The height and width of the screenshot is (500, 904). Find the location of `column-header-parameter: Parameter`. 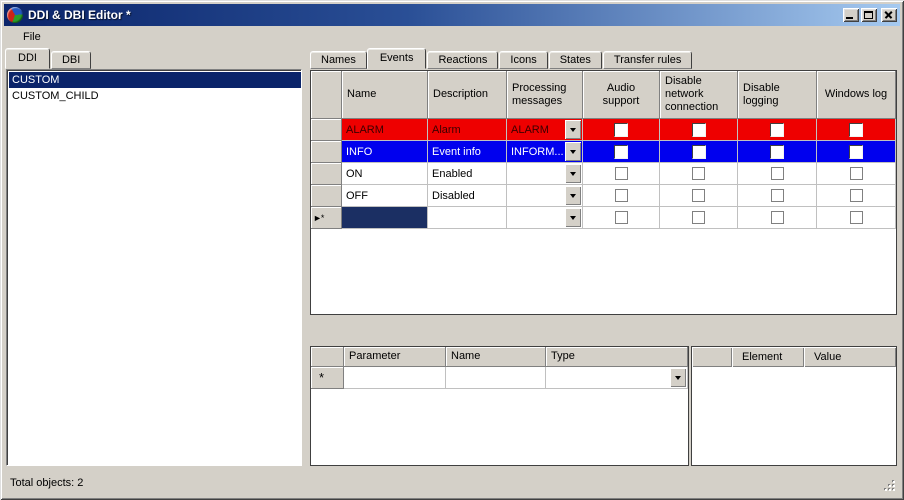

column-header-parameter: Parameter is located at coordinates (395, 357).